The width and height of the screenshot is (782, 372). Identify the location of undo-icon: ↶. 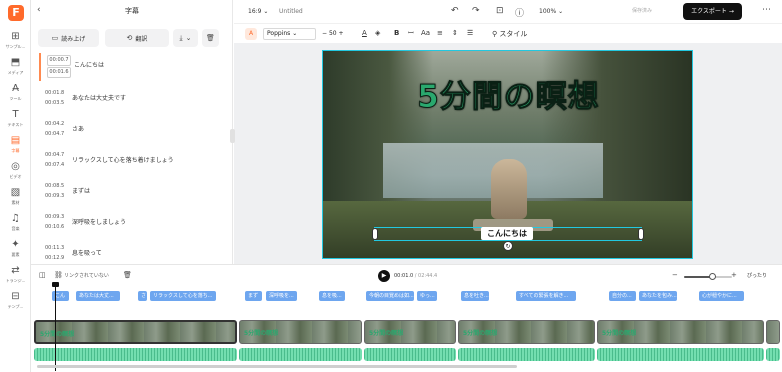
(455, 11).